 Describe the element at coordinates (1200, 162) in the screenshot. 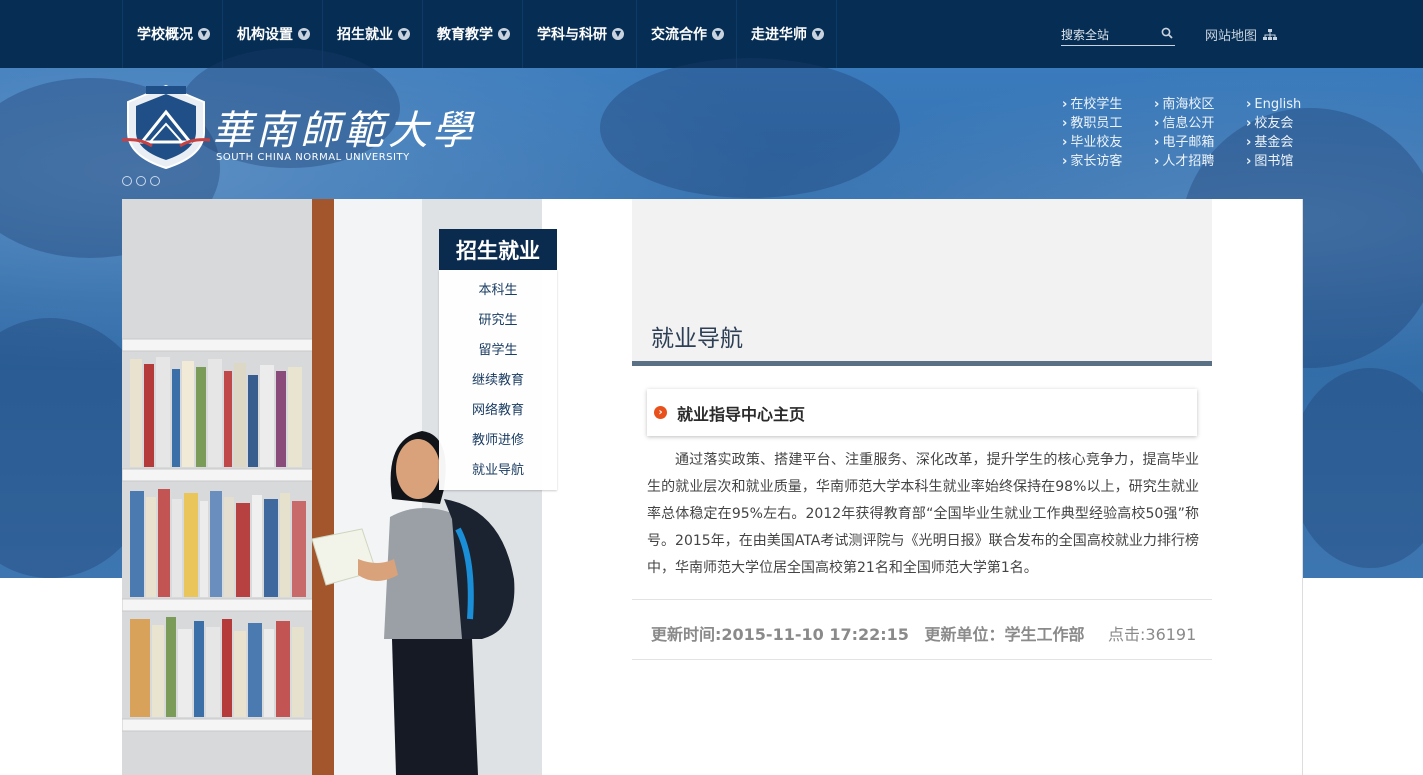

I see `quick-link-recruitment: 人才招聘` at that location.